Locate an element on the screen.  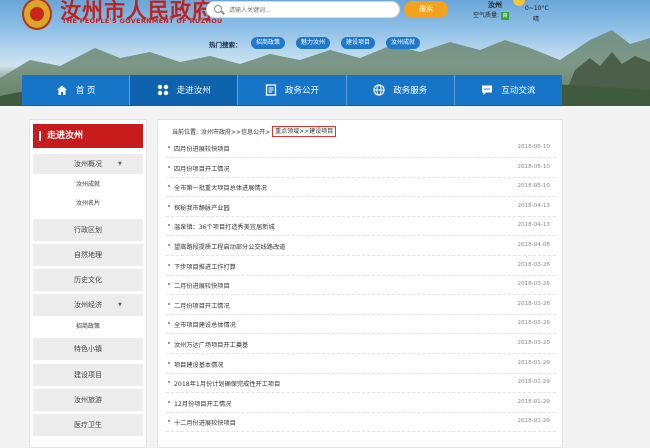
caret-down-icon: ▼ is located at coordinates (120, 164).